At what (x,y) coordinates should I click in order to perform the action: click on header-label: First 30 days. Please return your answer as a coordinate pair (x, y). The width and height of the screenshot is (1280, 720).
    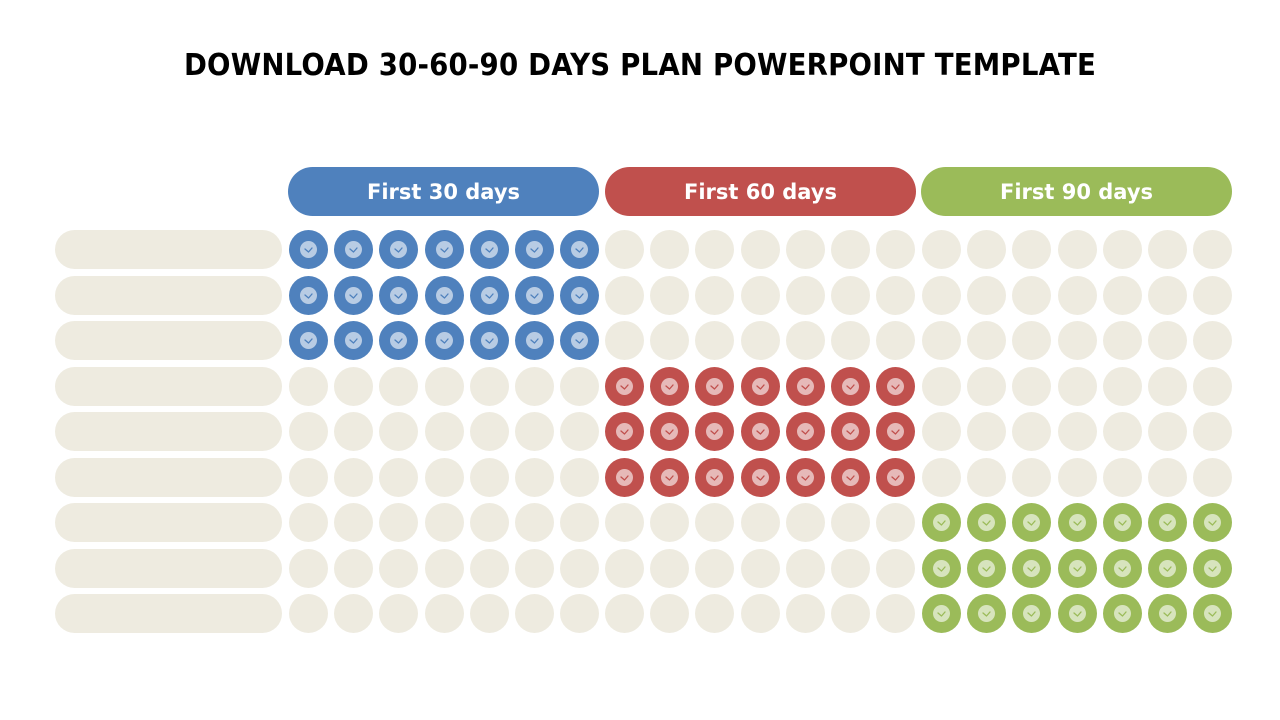
    Looking at the image, I should click on (443, 191).